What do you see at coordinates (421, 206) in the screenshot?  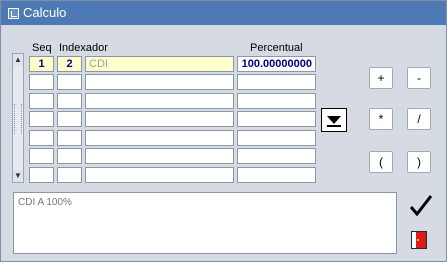 I see `checkmark-icon` at bounding box center [421, 206].